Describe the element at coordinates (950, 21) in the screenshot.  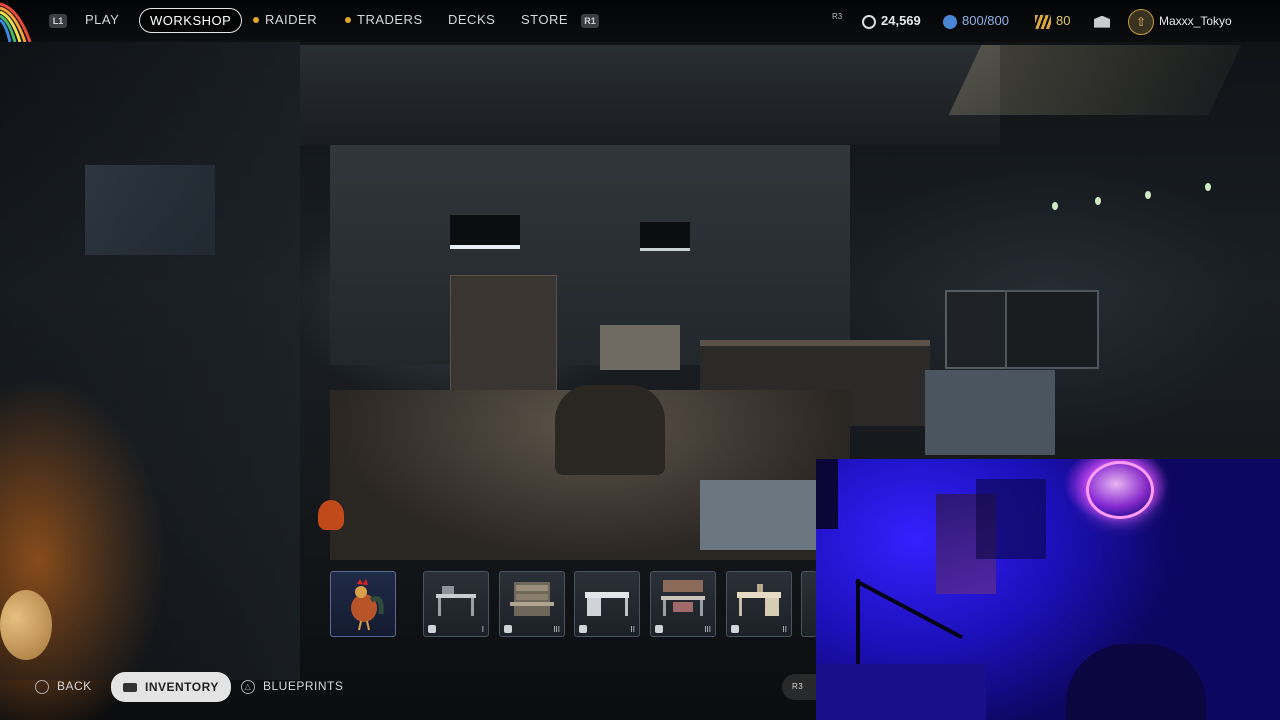
I see `capacity-icon` at that location.